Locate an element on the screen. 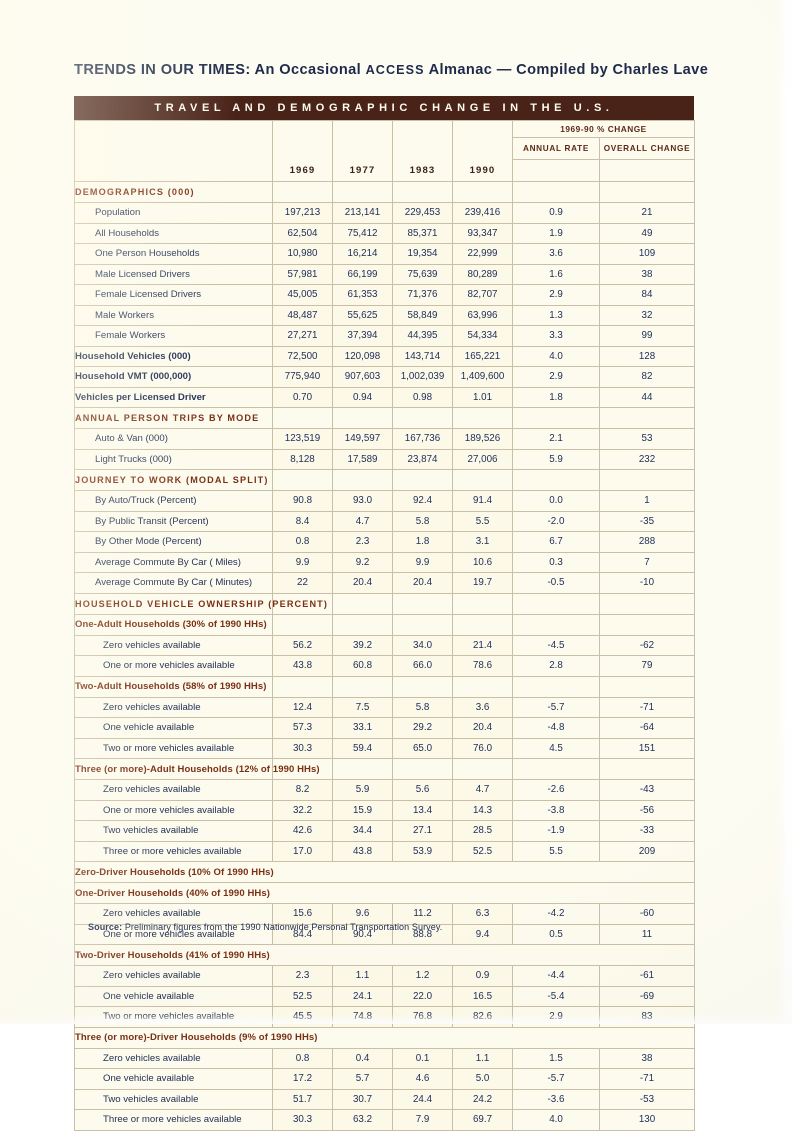 The image size is (792, 1131). subsection-header-label: One-Adult Households (30% of 1990 HHs) is located at coordinates (173, 624).